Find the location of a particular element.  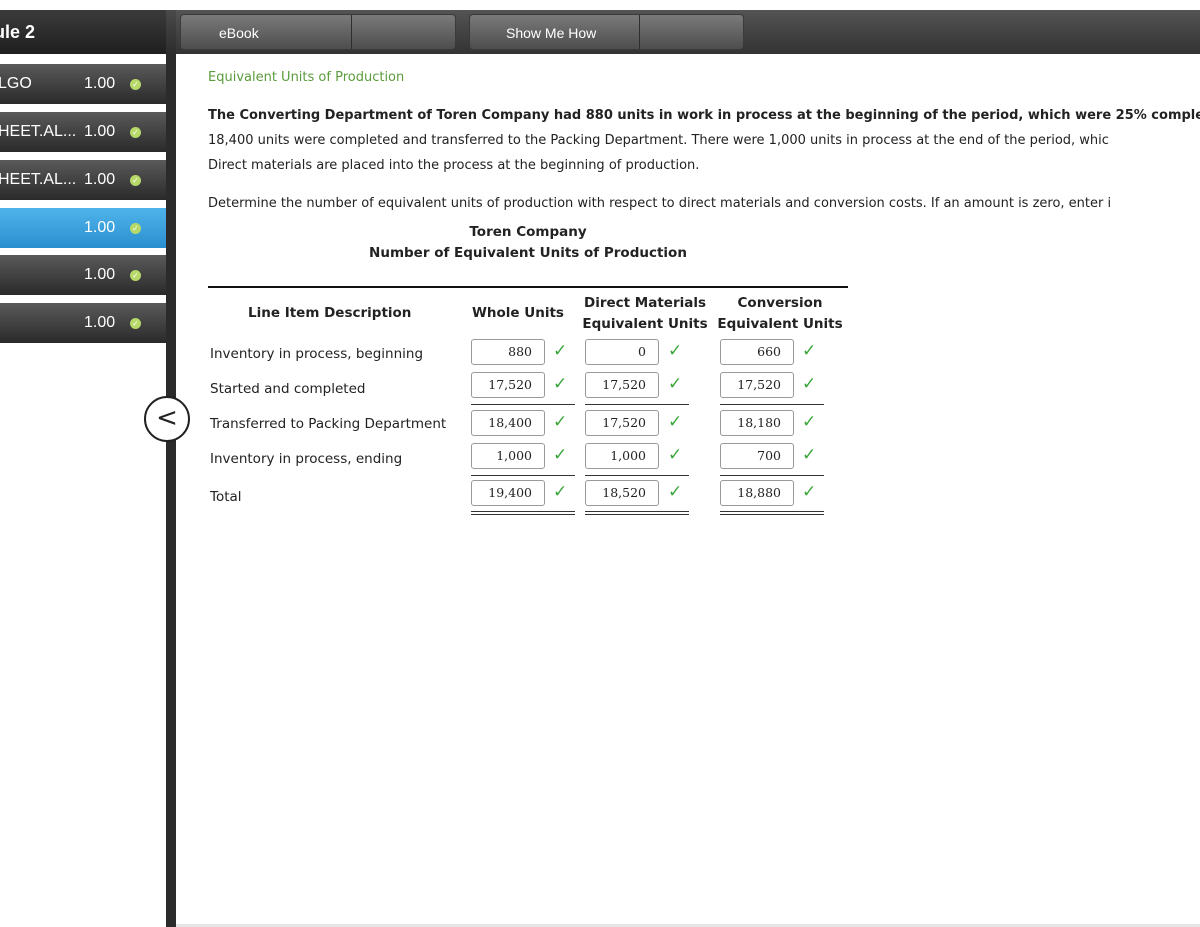

whole-units-input: 19,400 is located at coordinates (508, 493).